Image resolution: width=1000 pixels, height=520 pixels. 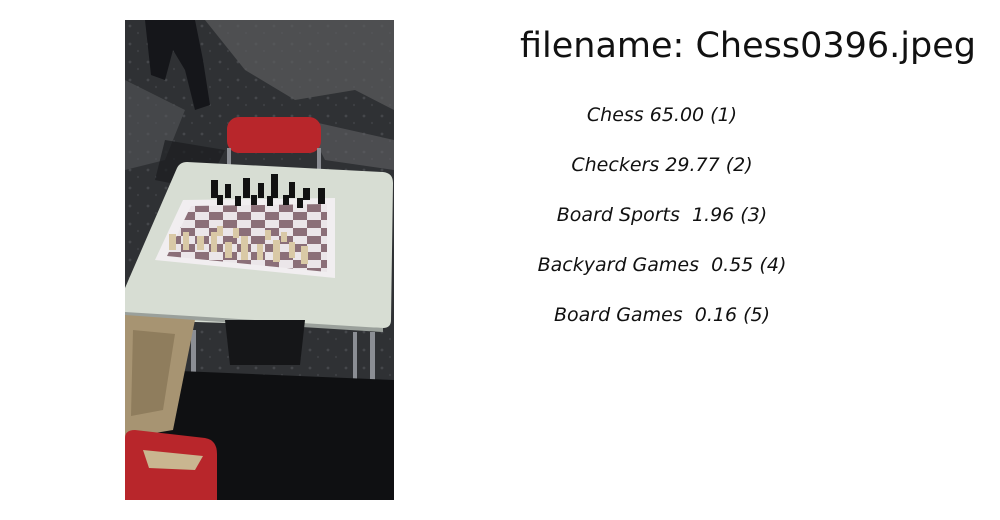 What do you see at coordinates (662, 215) in the screenshot?
I see `prediction-item: Board Sports 1.96 (3)` at bounding box center [662, 215].